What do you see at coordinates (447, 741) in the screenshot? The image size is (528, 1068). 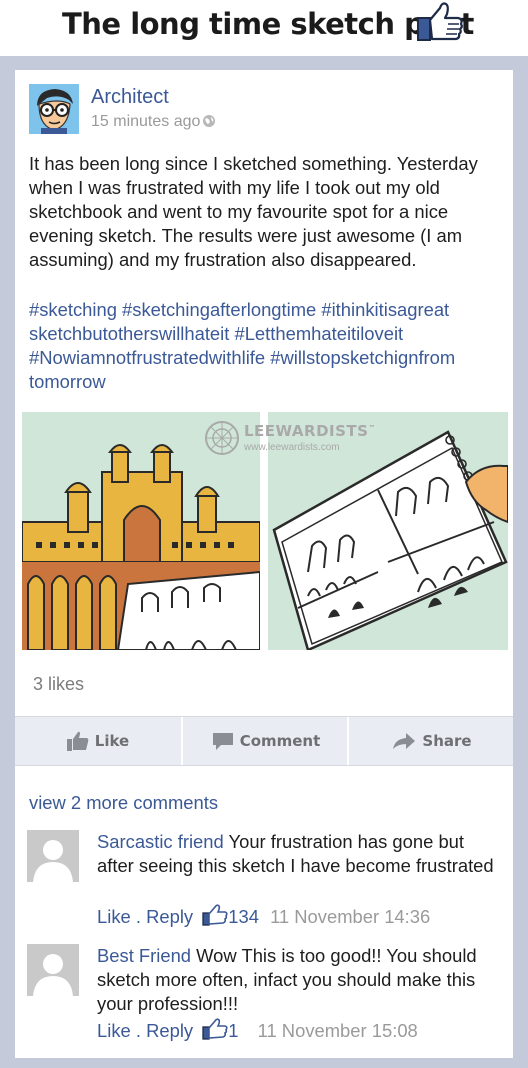 I see `share-button-label: Share` at bounding box center [447, 741].